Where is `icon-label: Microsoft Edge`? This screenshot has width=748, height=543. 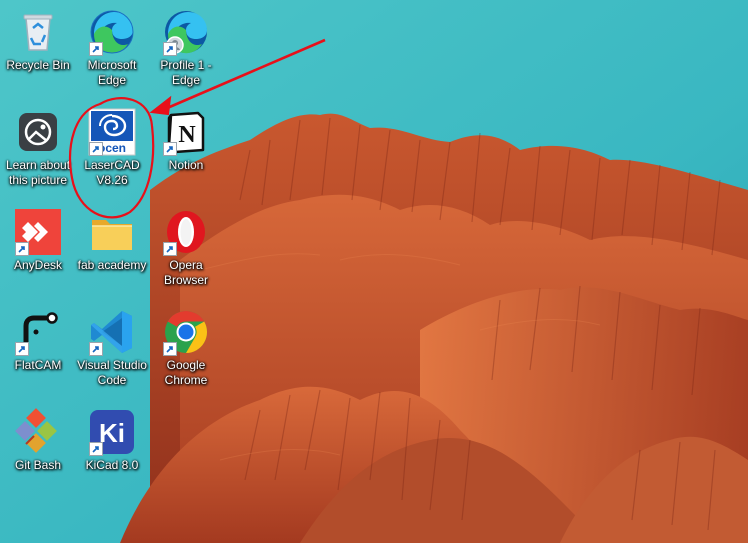 icon-label: Microsoft Edge is located at coordinates (112, 72).